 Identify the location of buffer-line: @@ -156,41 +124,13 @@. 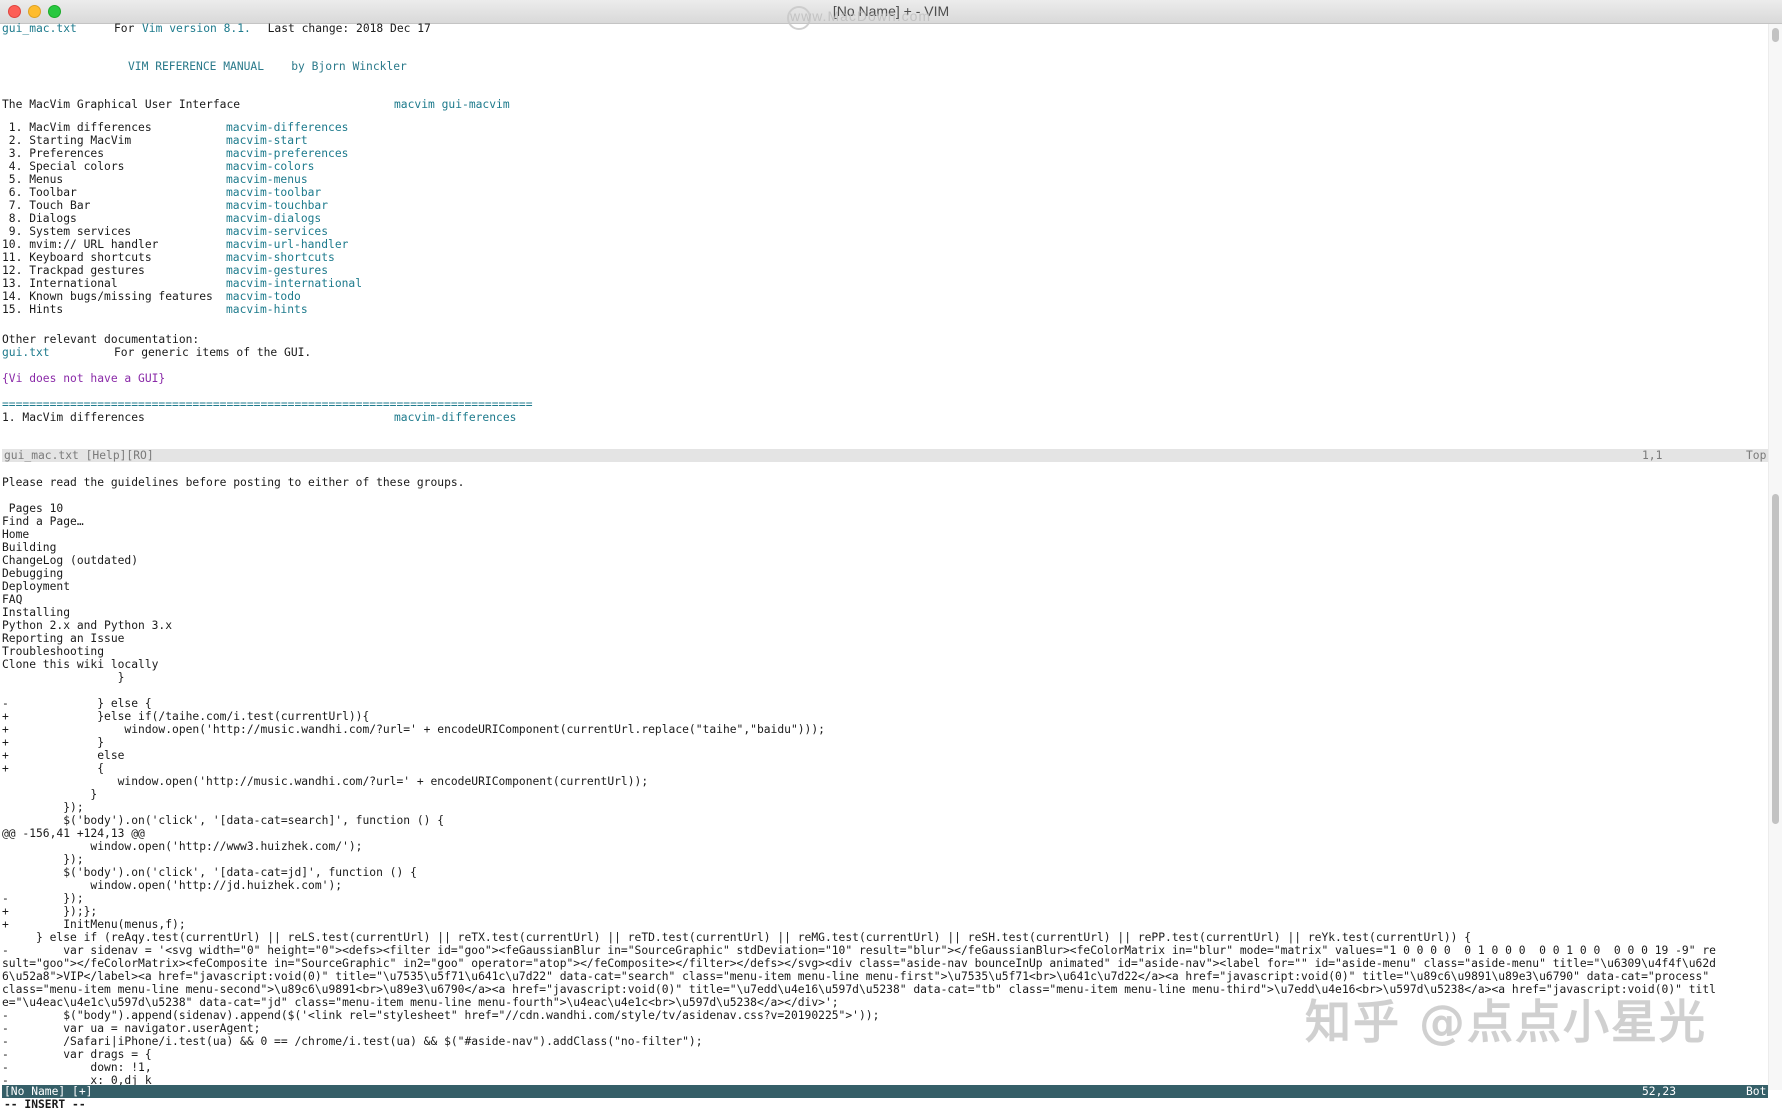
(884, 833).